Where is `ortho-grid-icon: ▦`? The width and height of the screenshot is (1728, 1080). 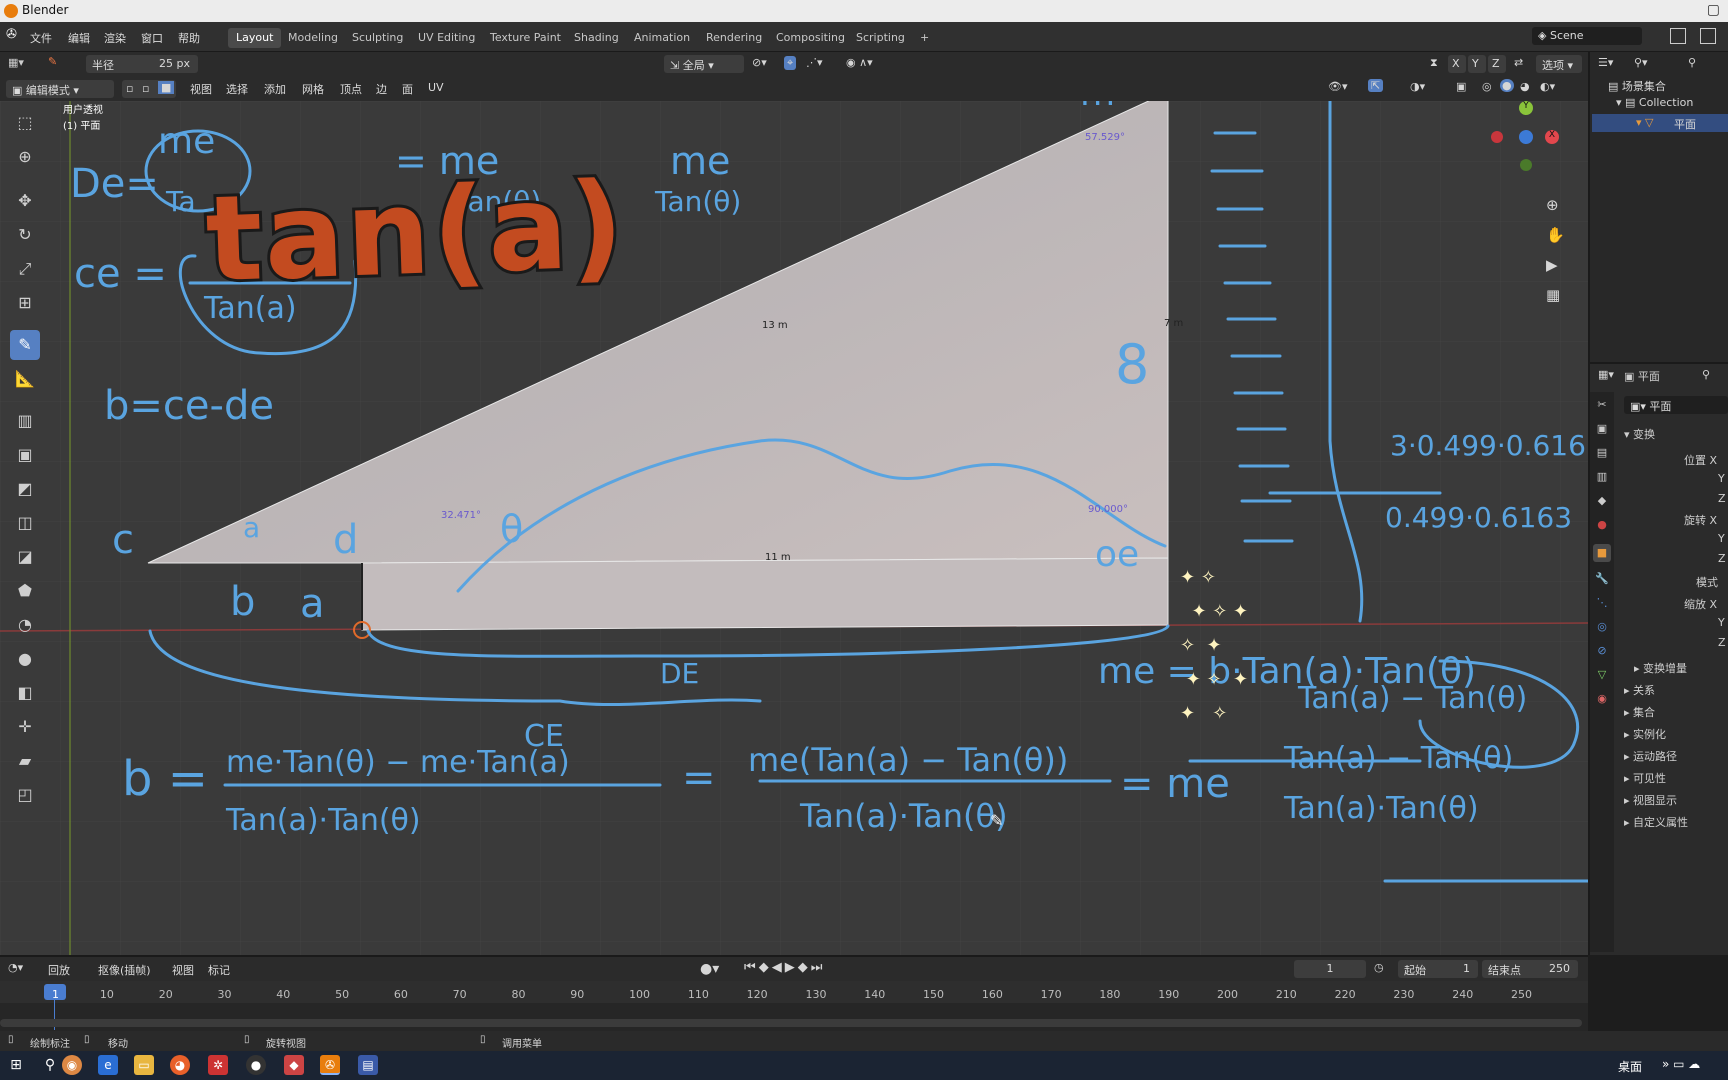
ortho-grid-icon: ▦ is located at coordinates (1553, 295).